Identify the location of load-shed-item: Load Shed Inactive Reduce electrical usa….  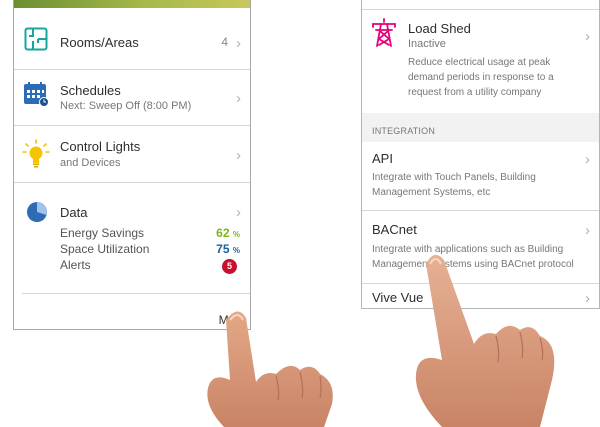
(480, 61).